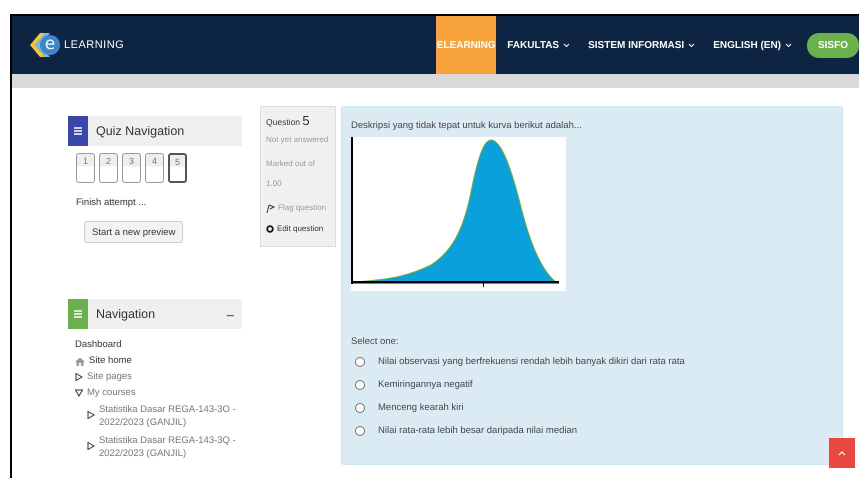 The height and width of the screenshot is (480, 859). I want to click on answer-option: Kemiringannya negatif, so click(425, 384).